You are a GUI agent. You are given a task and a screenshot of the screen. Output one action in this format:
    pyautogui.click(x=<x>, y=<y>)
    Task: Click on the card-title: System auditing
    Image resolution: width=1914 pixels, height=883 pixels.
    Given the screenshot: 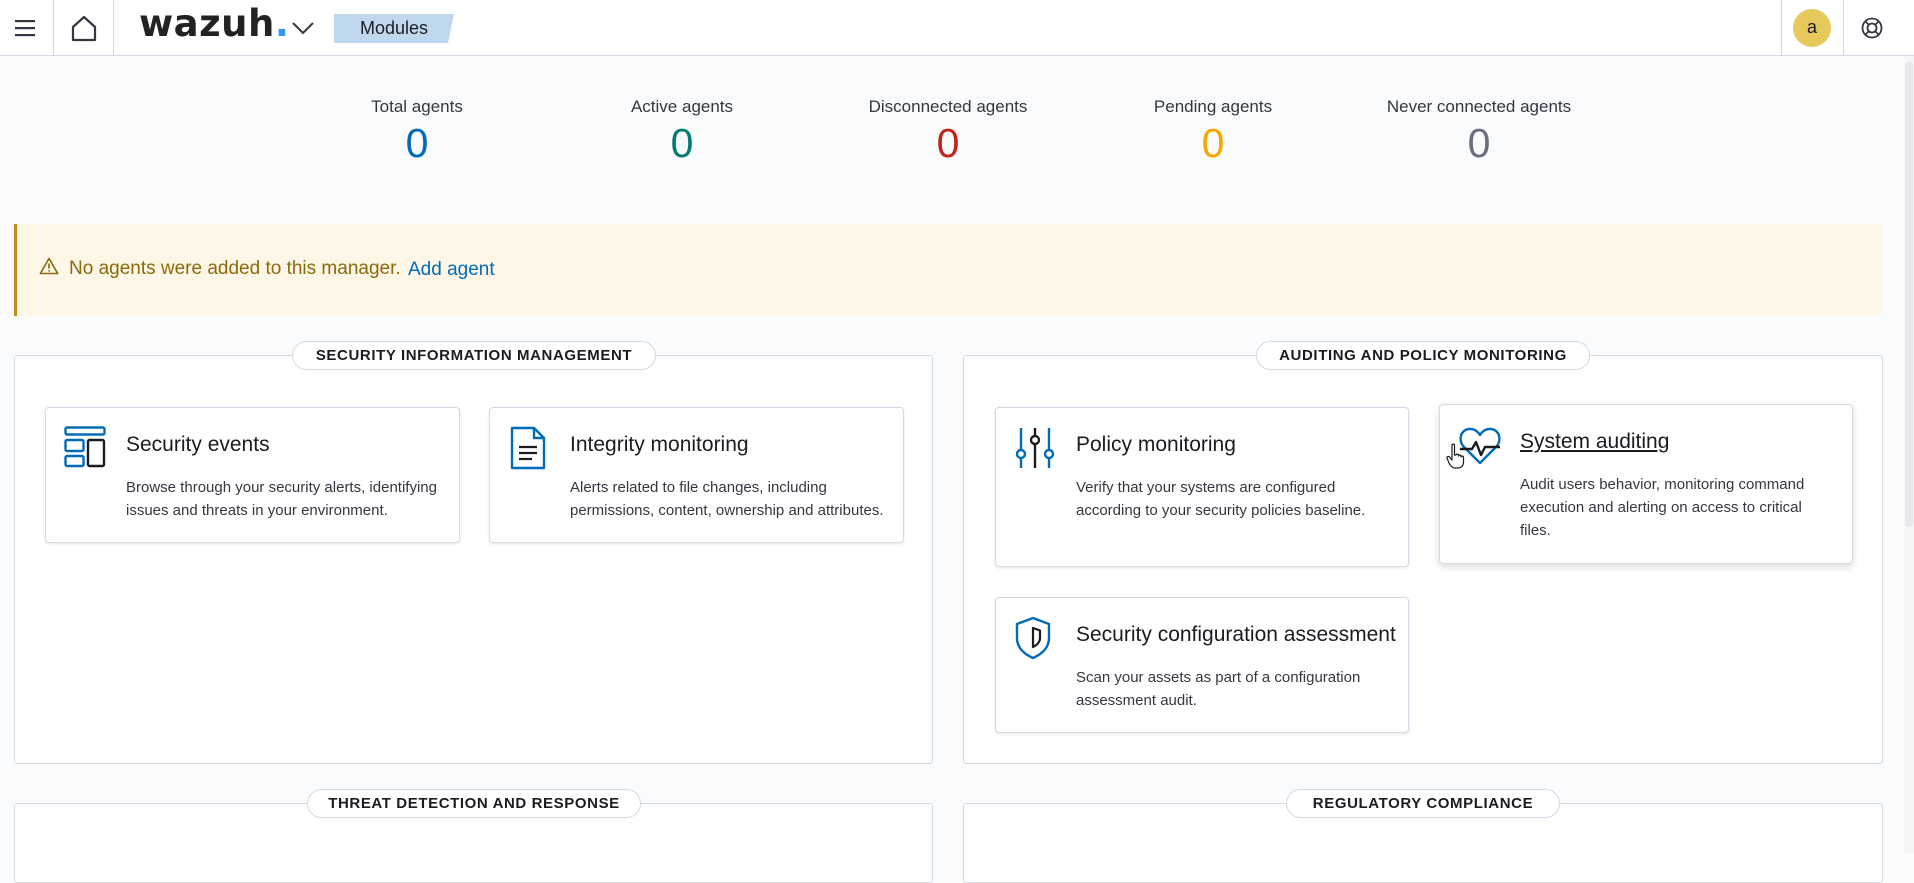 What is the action you would take?
    pyautogui.click(x=1595, y=441)
    